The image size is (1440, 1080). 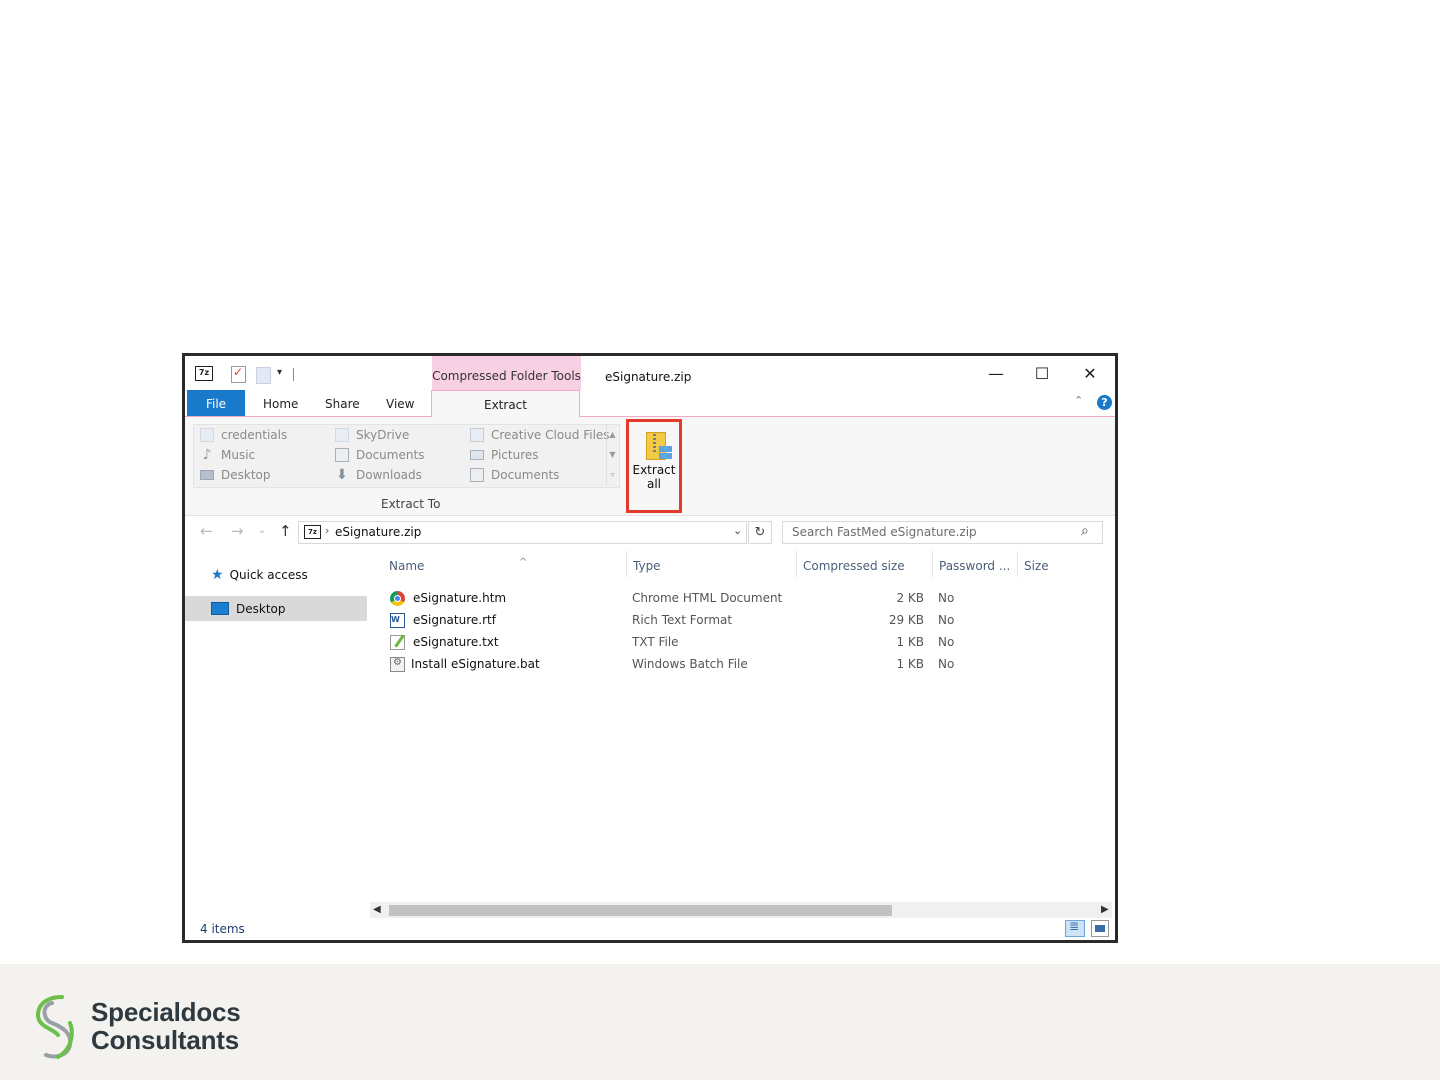 I want to click on extract-destination: ♪ Music, so click(x=243, y=455).